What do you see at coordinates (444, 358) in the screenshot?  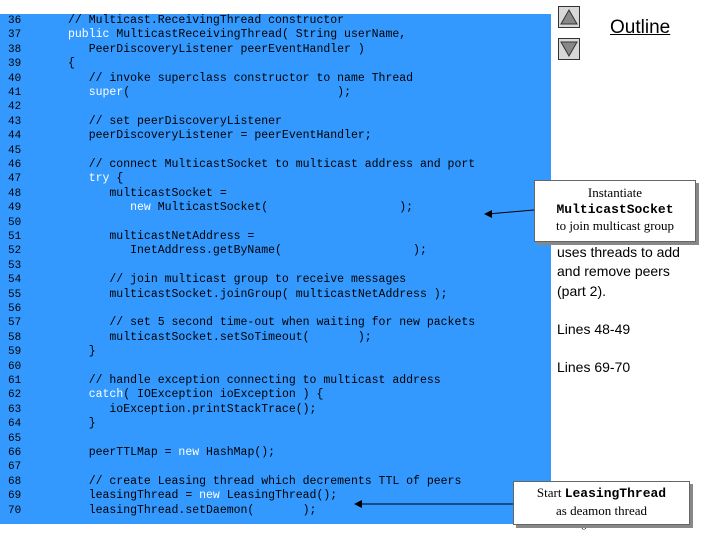 I see `callout-arrows` at bounding box center [444, 358].